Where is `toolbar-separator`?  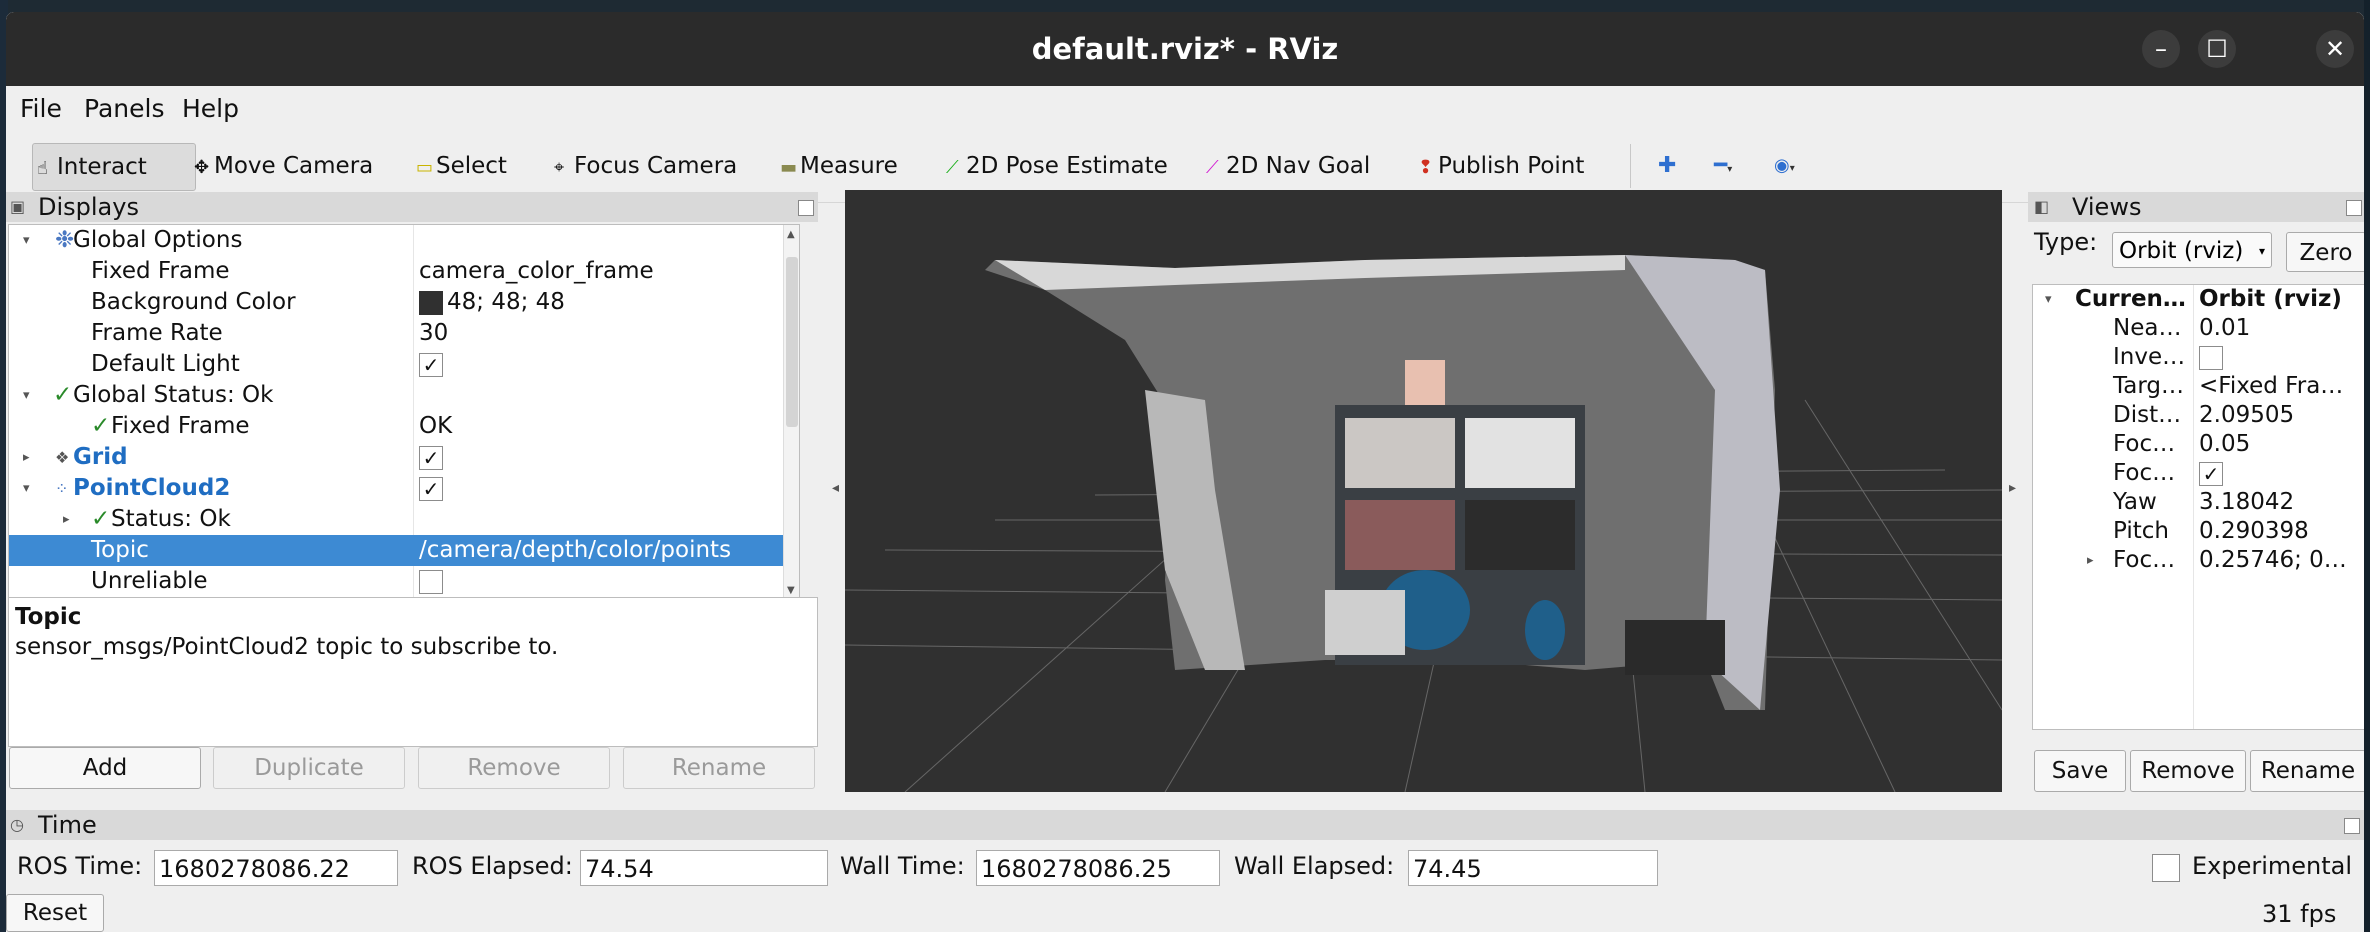 toolbar-separator is located at coordinates (1630, 166).